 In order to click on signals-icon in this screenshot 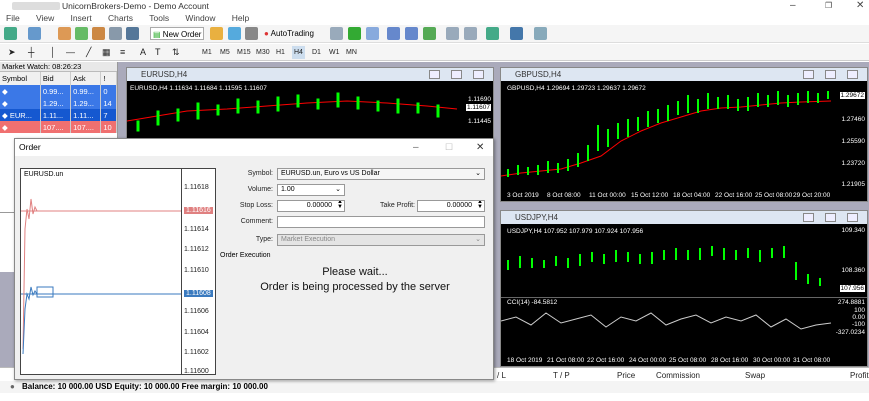, I will do `click(234, 33)`.